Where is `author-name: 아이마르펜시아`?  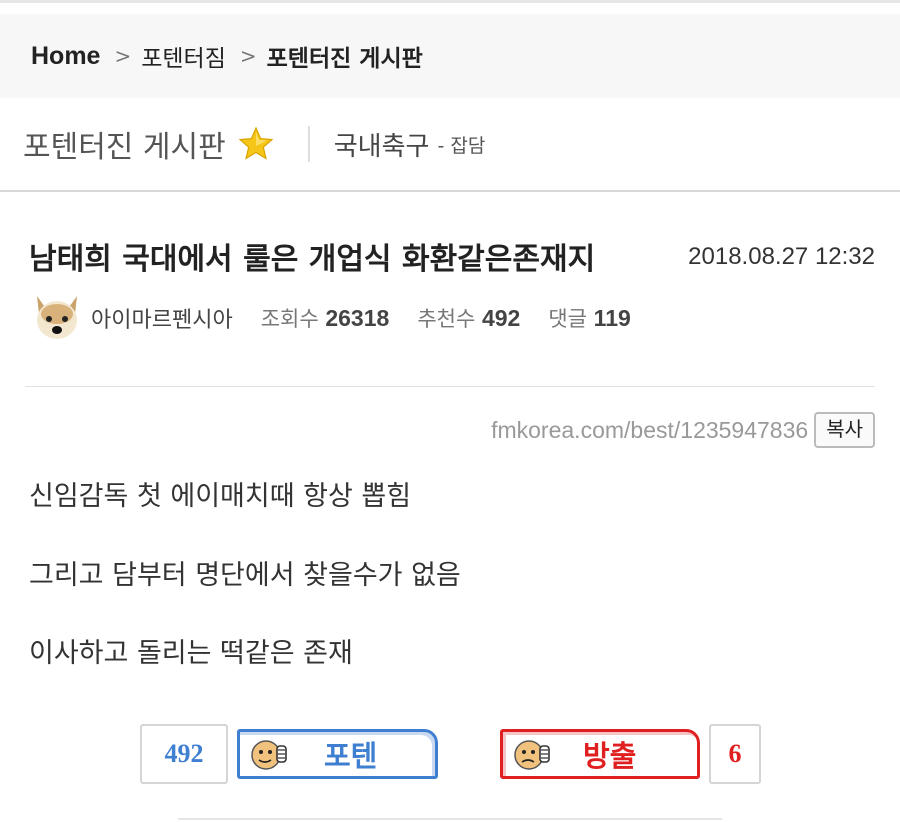
author-name: 아이마르펜시아 is located at coordinates (162, 318).